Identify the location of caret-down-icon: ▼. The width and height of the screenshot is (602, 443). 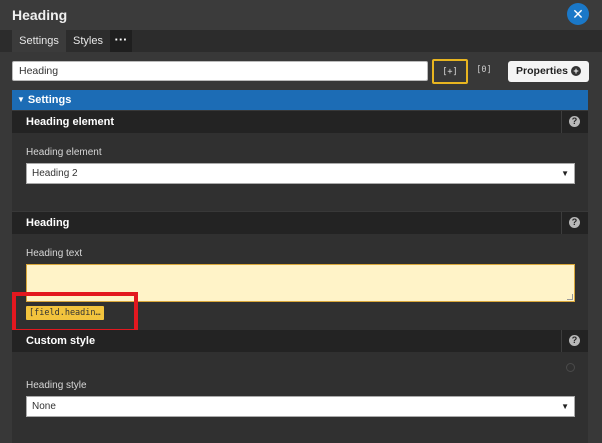
(21, 99).